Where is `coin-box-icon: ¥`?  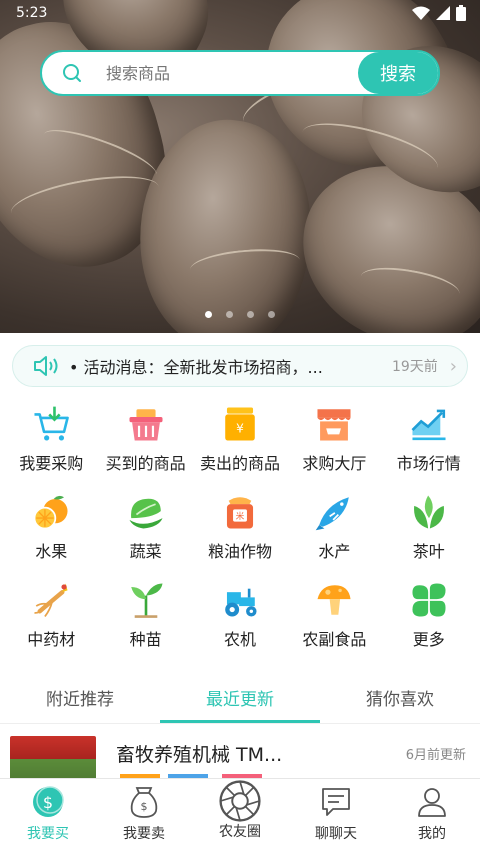 coin-box-icon: ¥ is located at coordinates (240, 424).